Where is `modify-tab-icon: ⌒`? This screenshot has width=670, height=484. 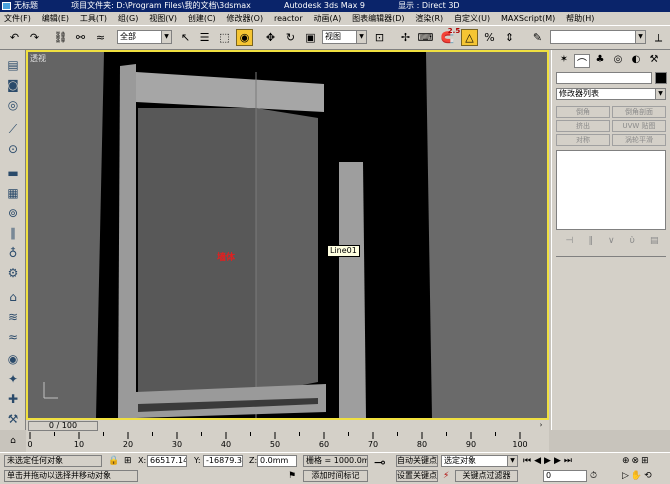 modify-tab-icon: ⌒ is located at coordinates (582, 62).